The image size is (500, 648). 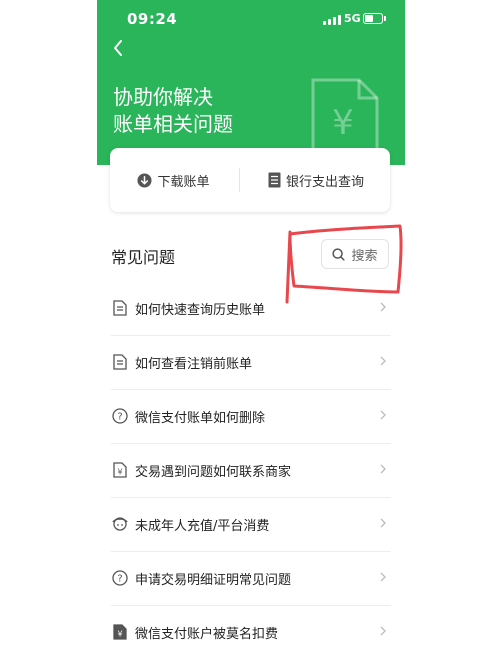 I want to click on faq-item-closed-account-bill: 如何查看注销前账单, so click(x=251, y=362).